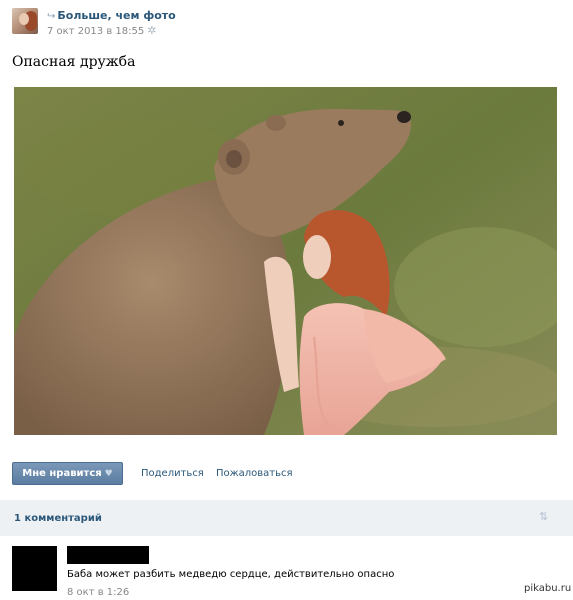 The height and width of the screenshot is (600, 573). Describe the element at coordinates (543, 517) in the screenshot. I see `sort-arrow-icon: ⇅` at that location.